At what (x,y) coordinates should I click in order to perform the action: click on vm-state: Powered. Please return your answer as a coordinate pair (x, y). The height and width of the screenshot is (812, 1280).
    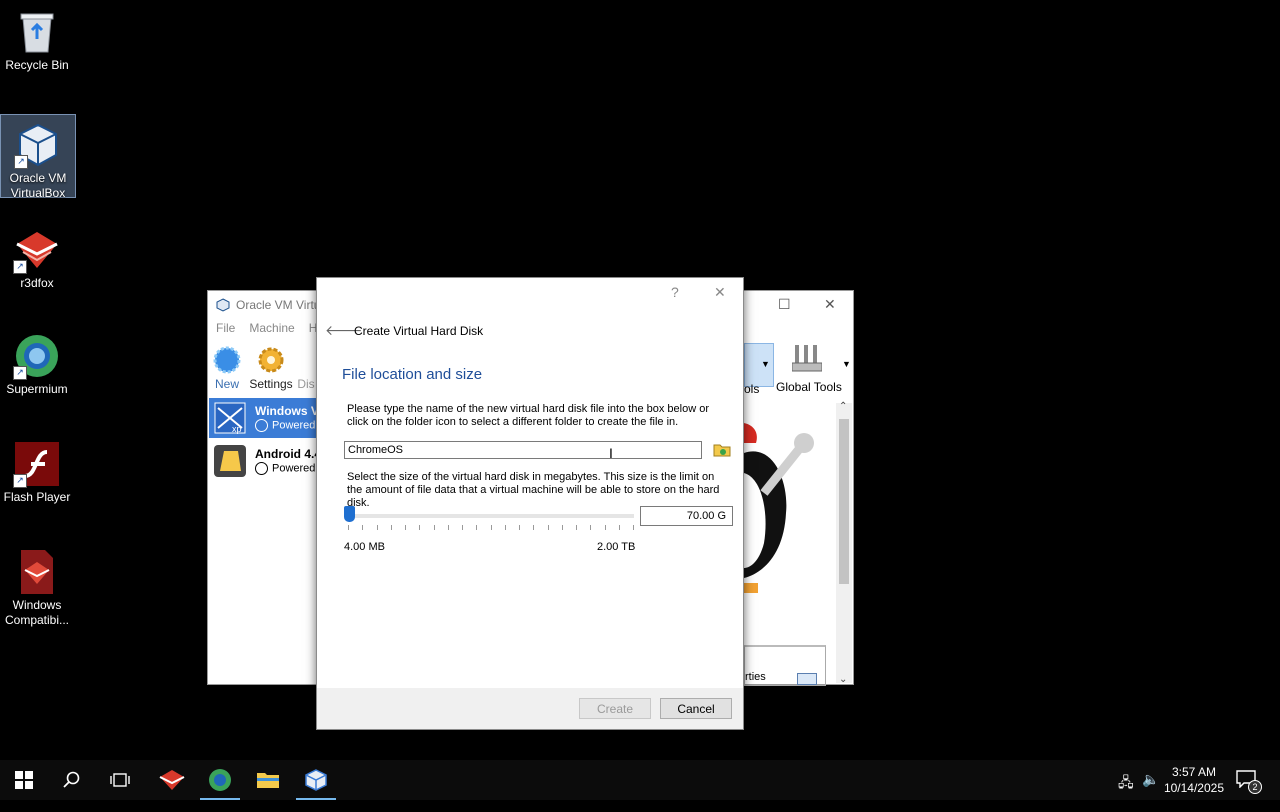
    Looking at the image, I should click on (285, 468).